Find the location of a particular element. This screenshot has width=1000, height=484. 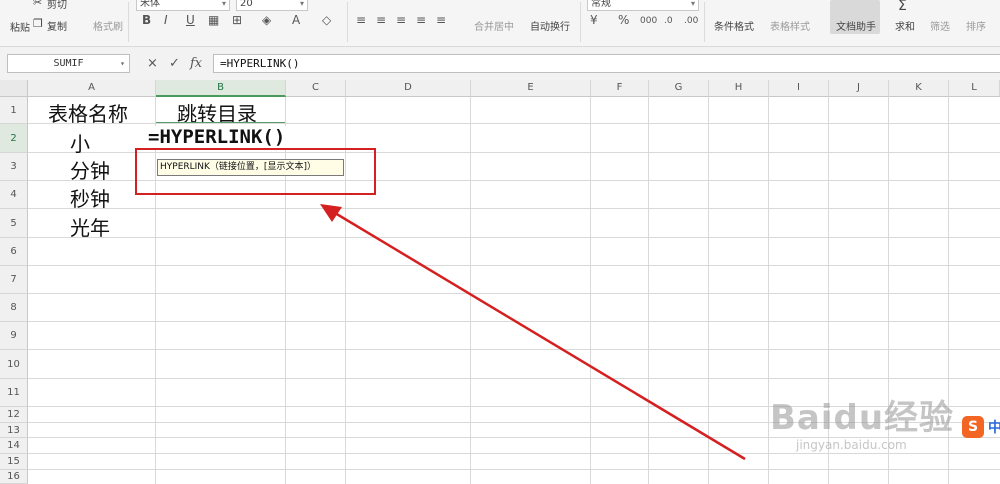

watermark: Baidu经验 jingyan.baidu.com is located at coordinates (862, 421).